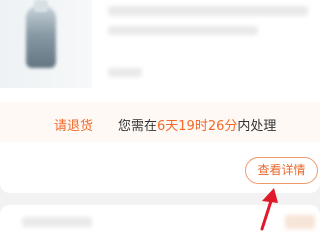 The image size is (320, 245). Describe the element at coordinates (74, 126) in the screenshot. I see `return-notice-label: 请退货` at that location.